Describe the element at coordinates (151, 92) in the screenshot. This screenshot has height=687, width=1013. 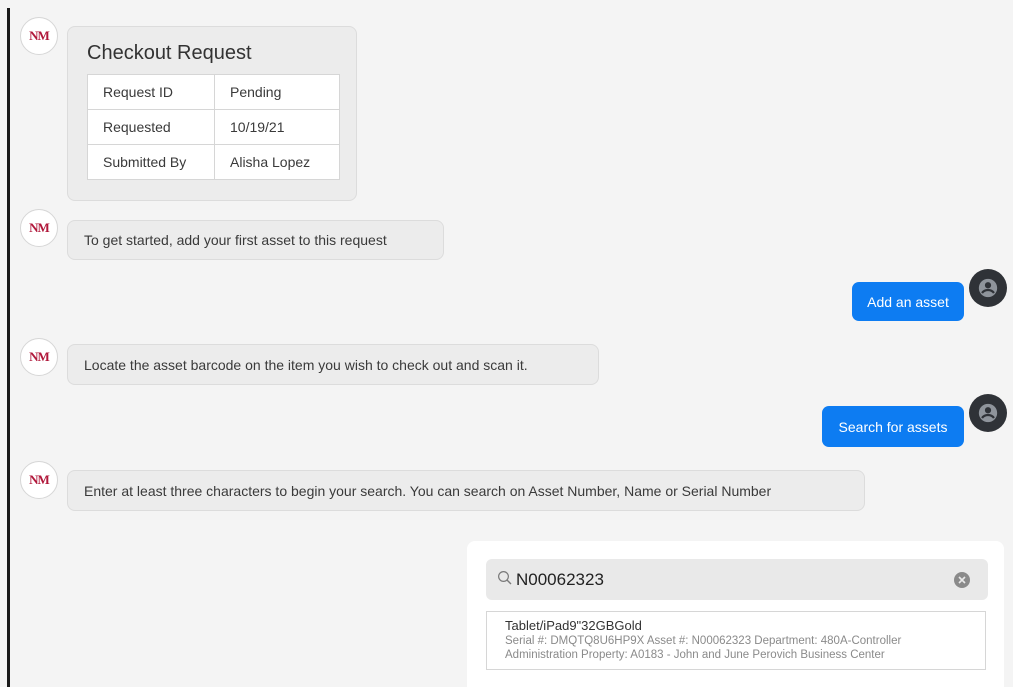
I see `row-label: Request ID` at that location.